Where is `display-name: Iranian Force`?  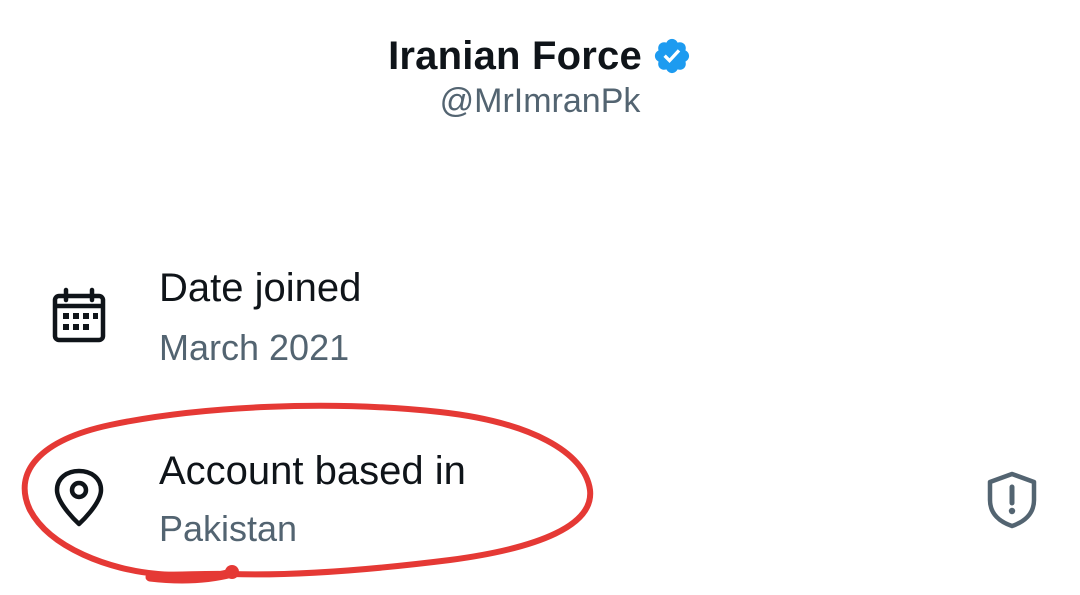 display-name: Iranian Force is located at coordinates (515, 55).